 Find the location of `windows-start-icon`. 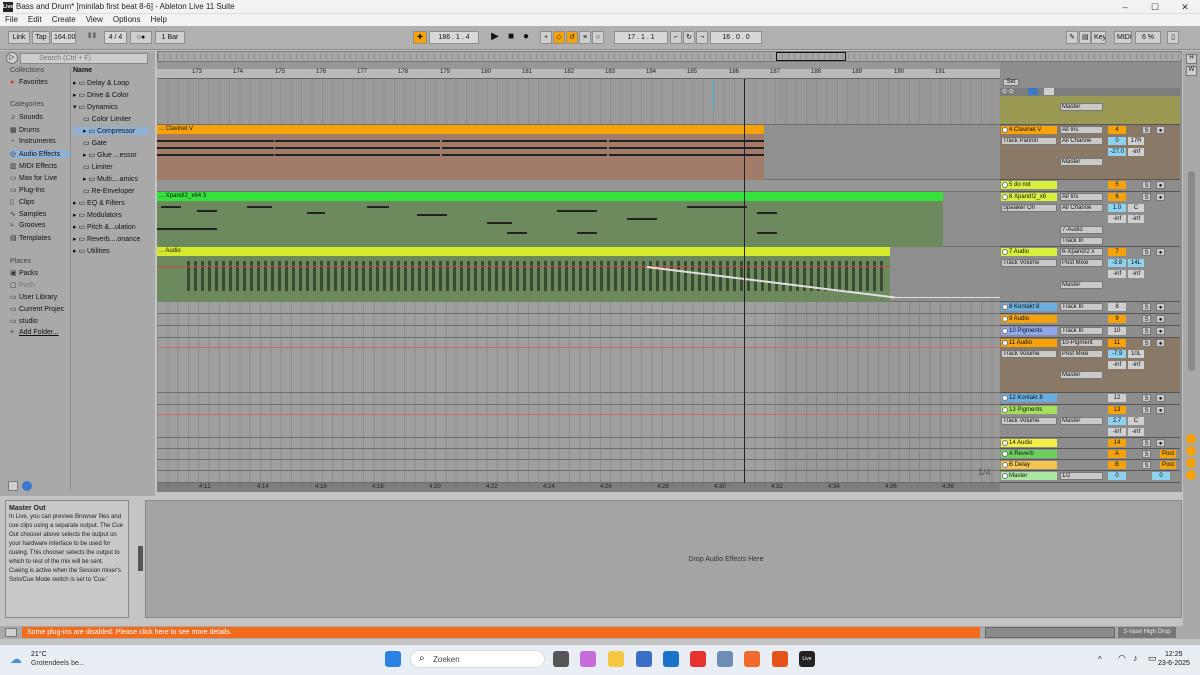

windows-start-icon is located at coordinates (393, 659).